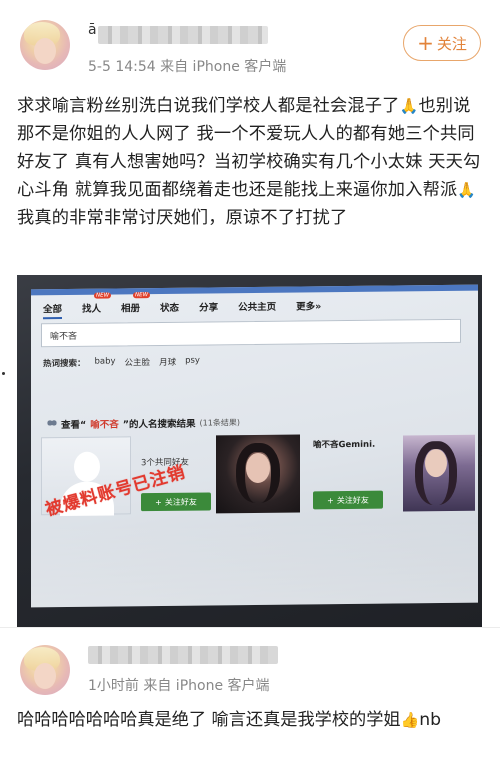 The height and width of the screenshot is (761, 500). I want to click on tab-share: 分享, so click(209, 308).